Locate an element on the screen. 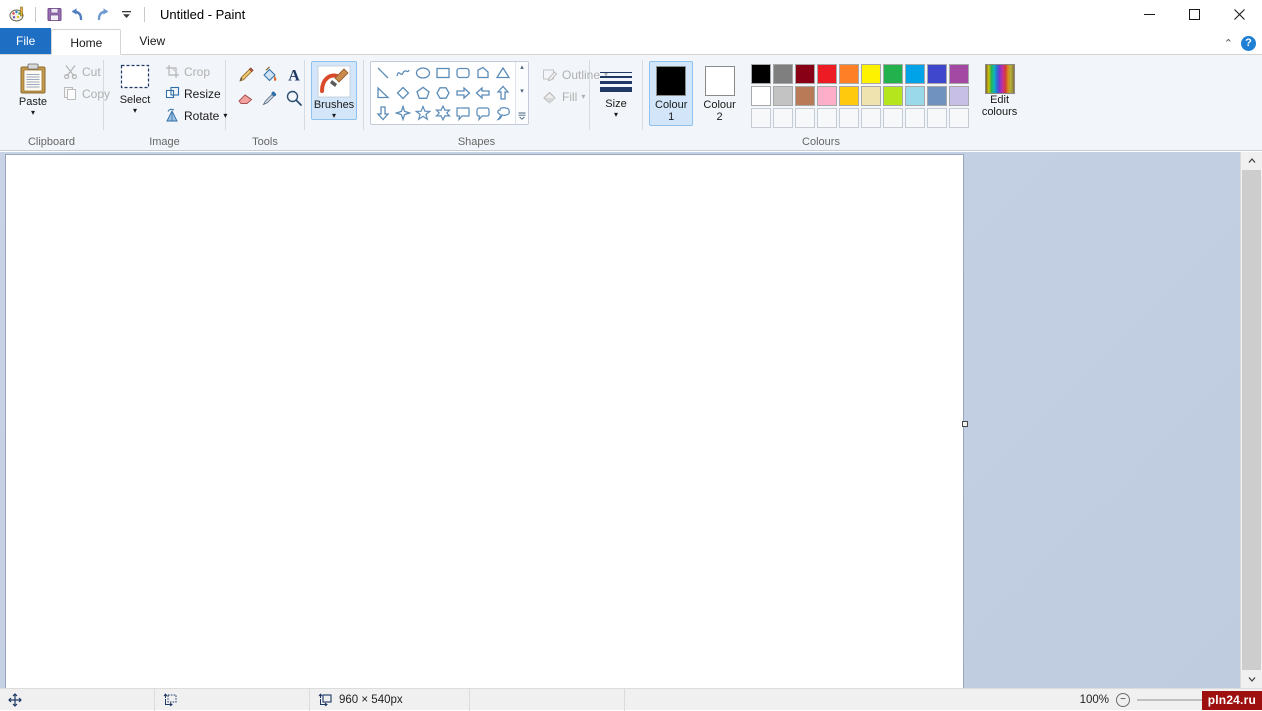 Image resolution: width=1262 pixels, height=711 pixels. collapse-ribbon-icon: ⌃ is located at coordinates (1228, 43).